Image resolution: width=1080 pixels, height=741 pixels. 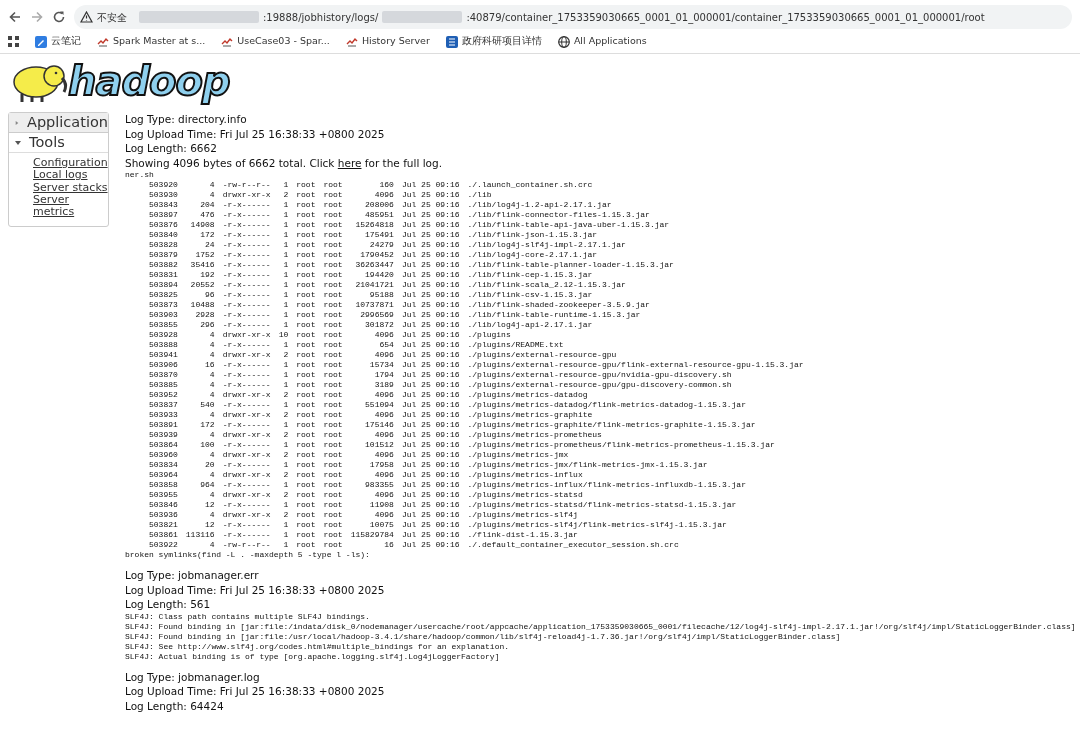 What do you see at coordinates (285, 515) in the screenshot?
I see `listing-cell-text: 2` at bounding box center [285, 515].